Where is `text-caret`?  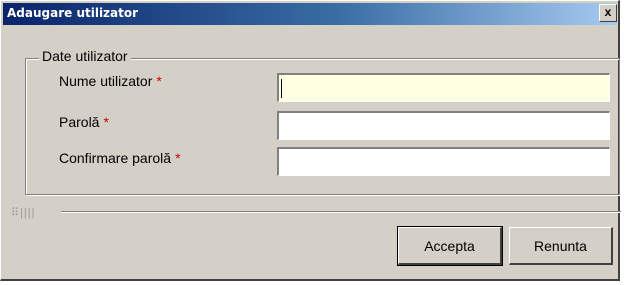 text-caret is located at coordinates (281, 88).